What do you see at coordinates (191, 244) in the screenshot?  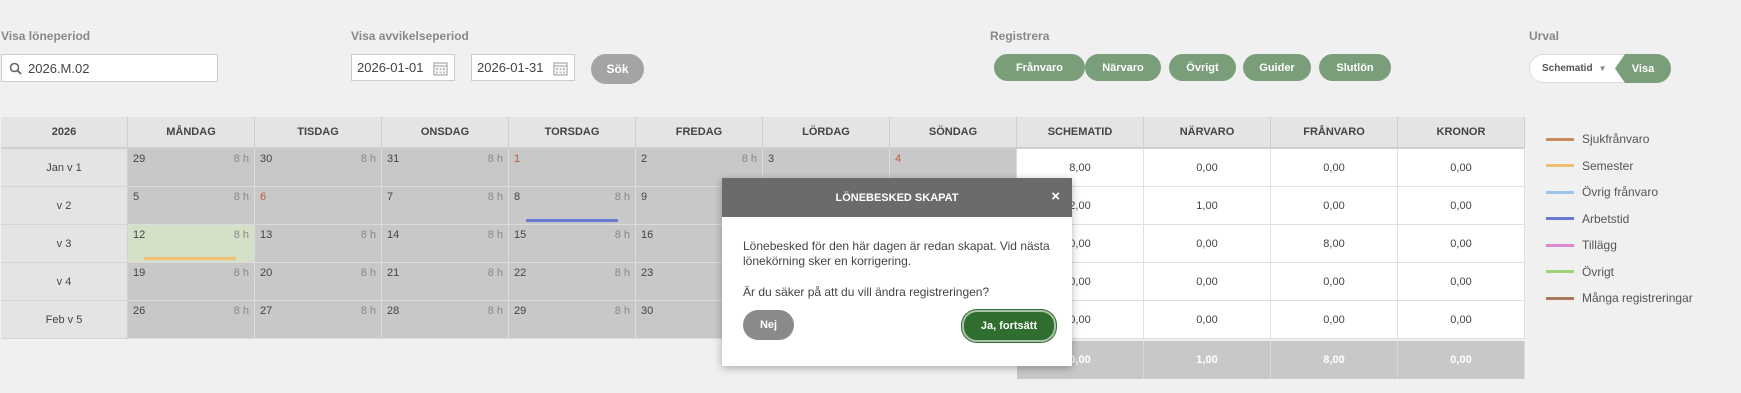 I see `day-cell-selected: 12 8 h` at bounding box center [191, 244].